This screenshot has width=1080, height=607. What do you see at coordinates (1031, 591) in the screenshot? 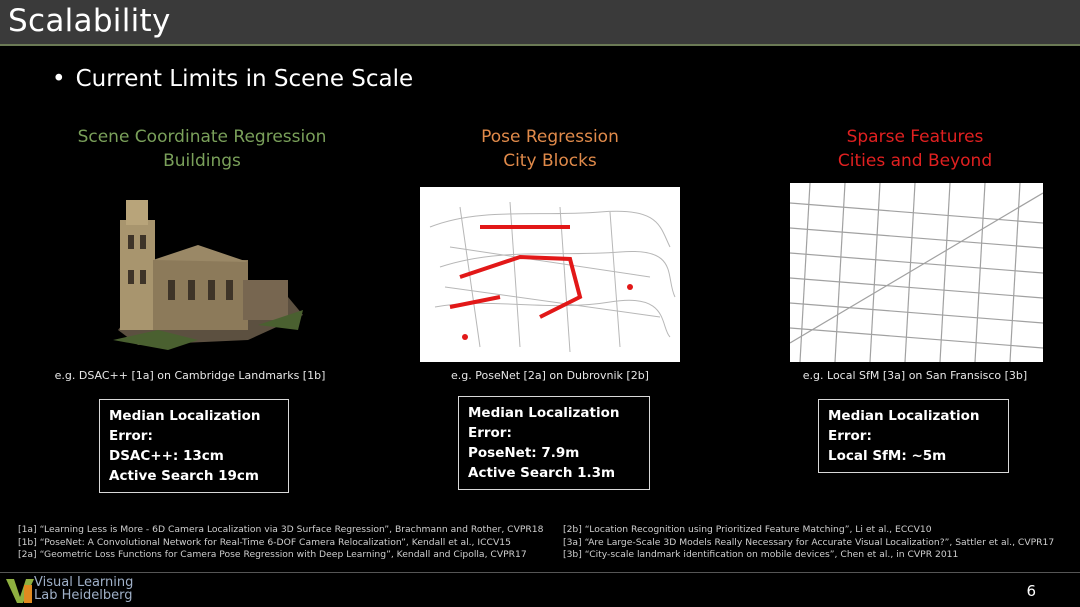
I see `page-number: 6` at bounding box center [1031, 591].